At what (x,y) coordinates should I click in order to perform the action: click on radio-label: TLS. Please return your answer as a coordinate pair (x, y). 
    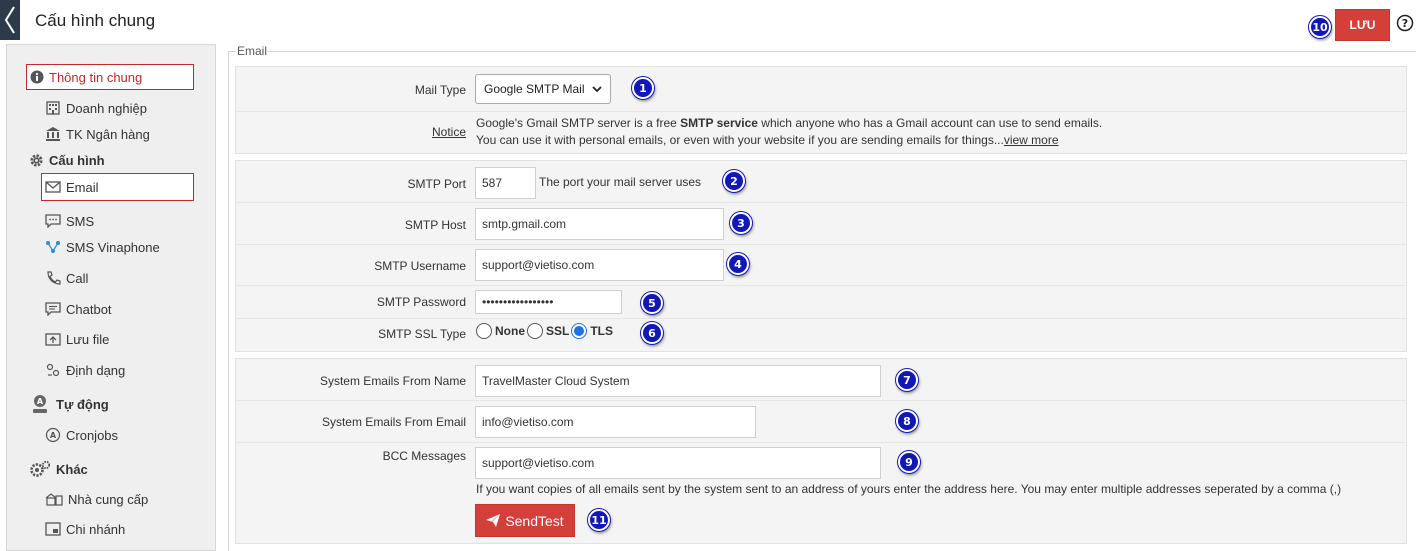
    Looking at the image, I should click on (602, 331).